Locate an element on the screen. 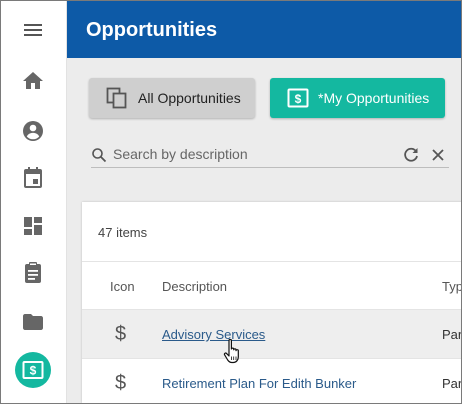  row-description-link: Advisory Services is located at coordinates (213, 334).